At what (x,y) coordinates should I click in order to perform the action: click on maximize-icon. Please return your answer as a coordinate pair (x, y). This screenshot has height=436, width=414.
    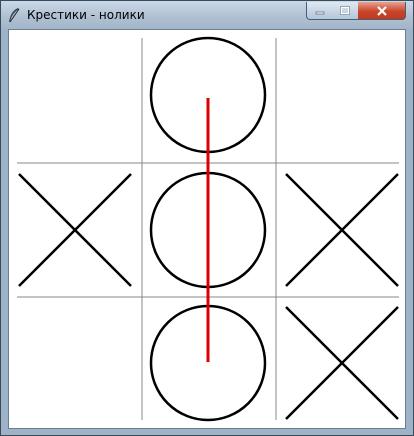
    Looking at the image, I should click on (345, 10).